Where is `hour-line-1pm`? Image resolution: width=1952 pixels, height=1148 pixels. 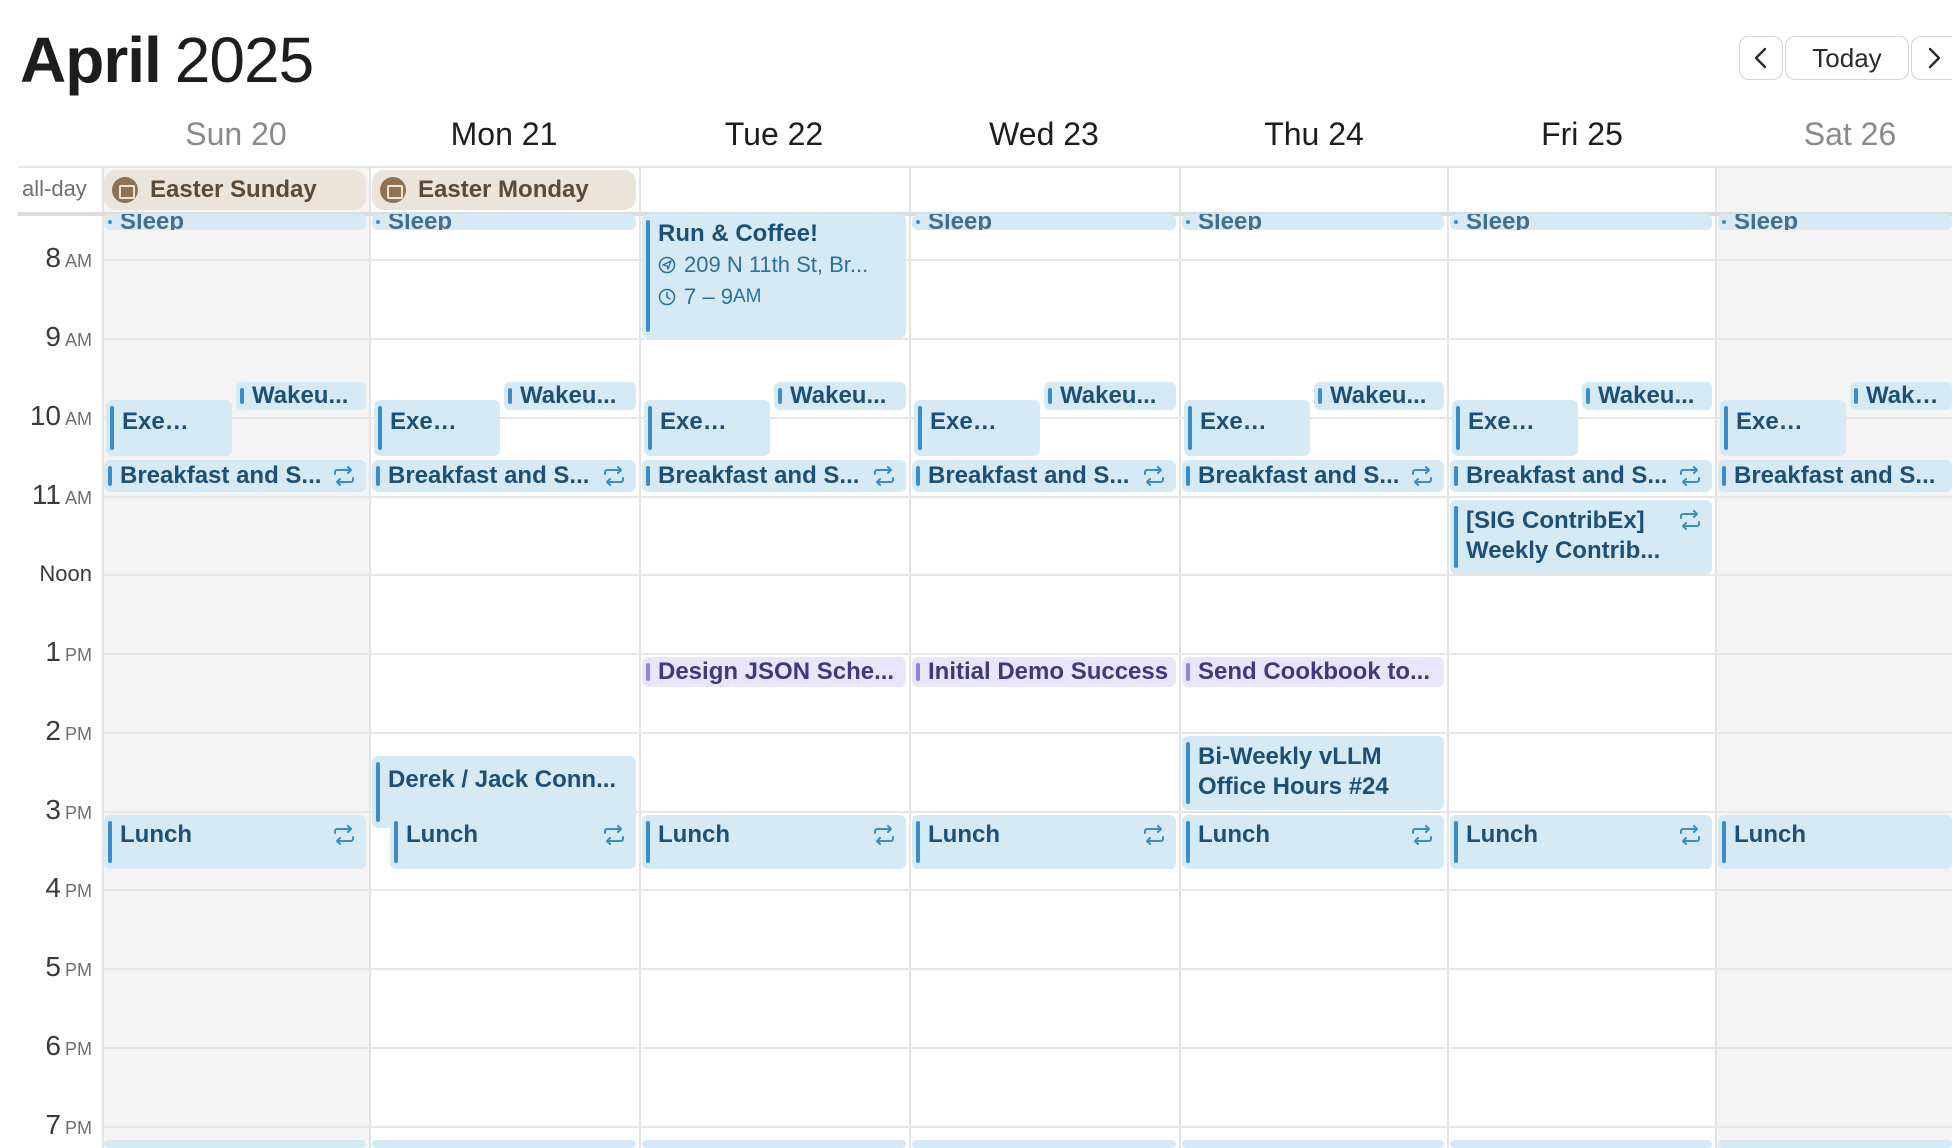 hour-line-1pm is located at coordinates (1027, 654).